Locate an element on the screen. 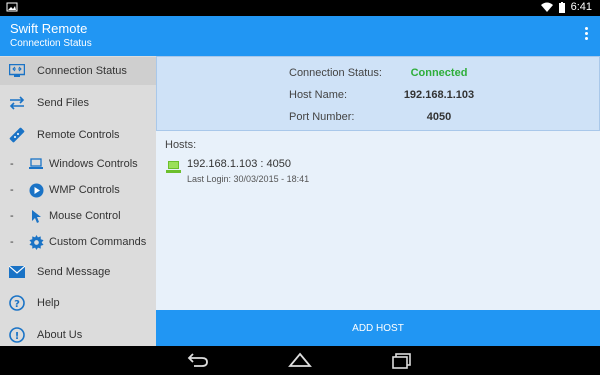 This screenshot has width=600, height=375. sidebar-item-about-us: ! About Us is located at coordinates (78, 335).